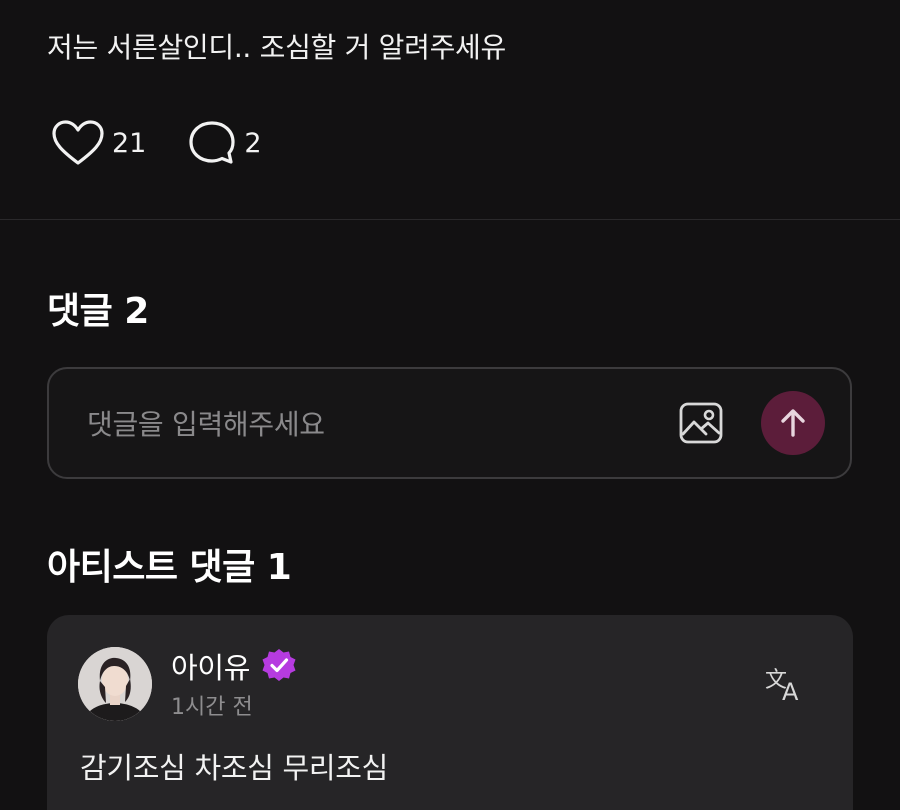 The width and height of the screenshot is (900, 810). Describe the element at coordinates (449, 423) in the screenshot. I see `comment-input: 댓글을 입력해주세요` at that location.